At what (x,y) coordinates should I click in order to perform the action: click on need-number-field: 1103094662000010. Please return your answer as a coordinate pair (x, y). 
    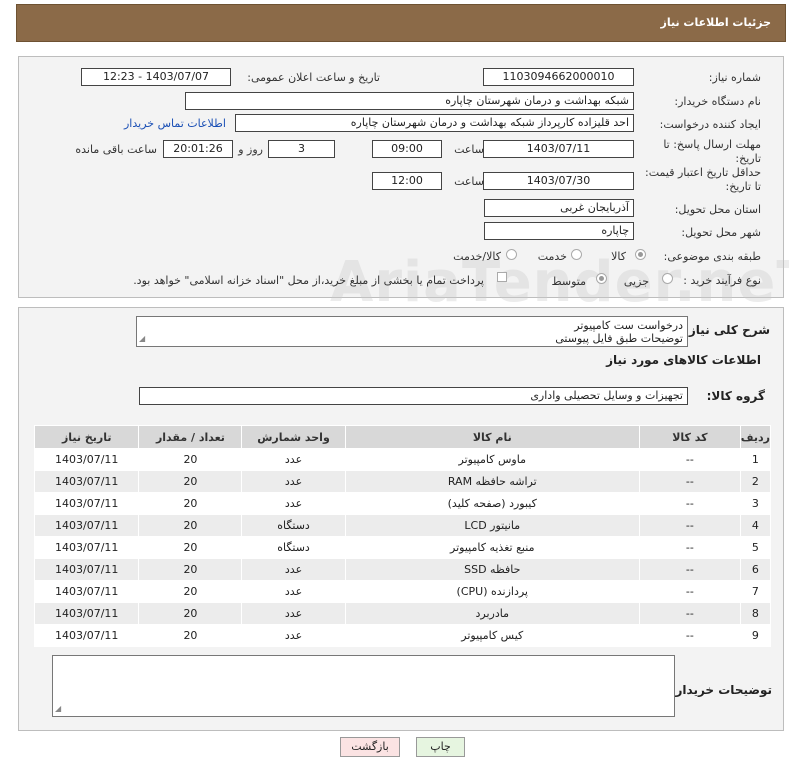
    Looking at the image, I should click on (558, 77).